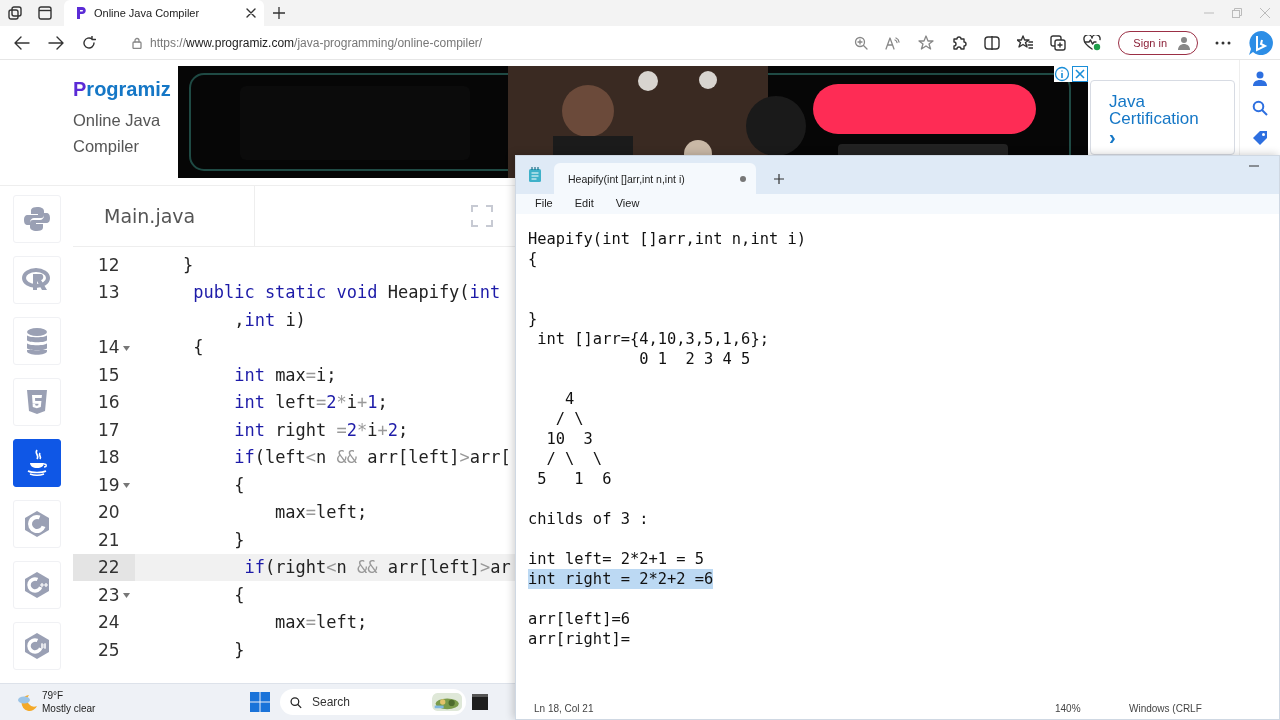 The height and width of the screenshot is (720, 1280). I want to click on search-input: Search, so click(366, 702).